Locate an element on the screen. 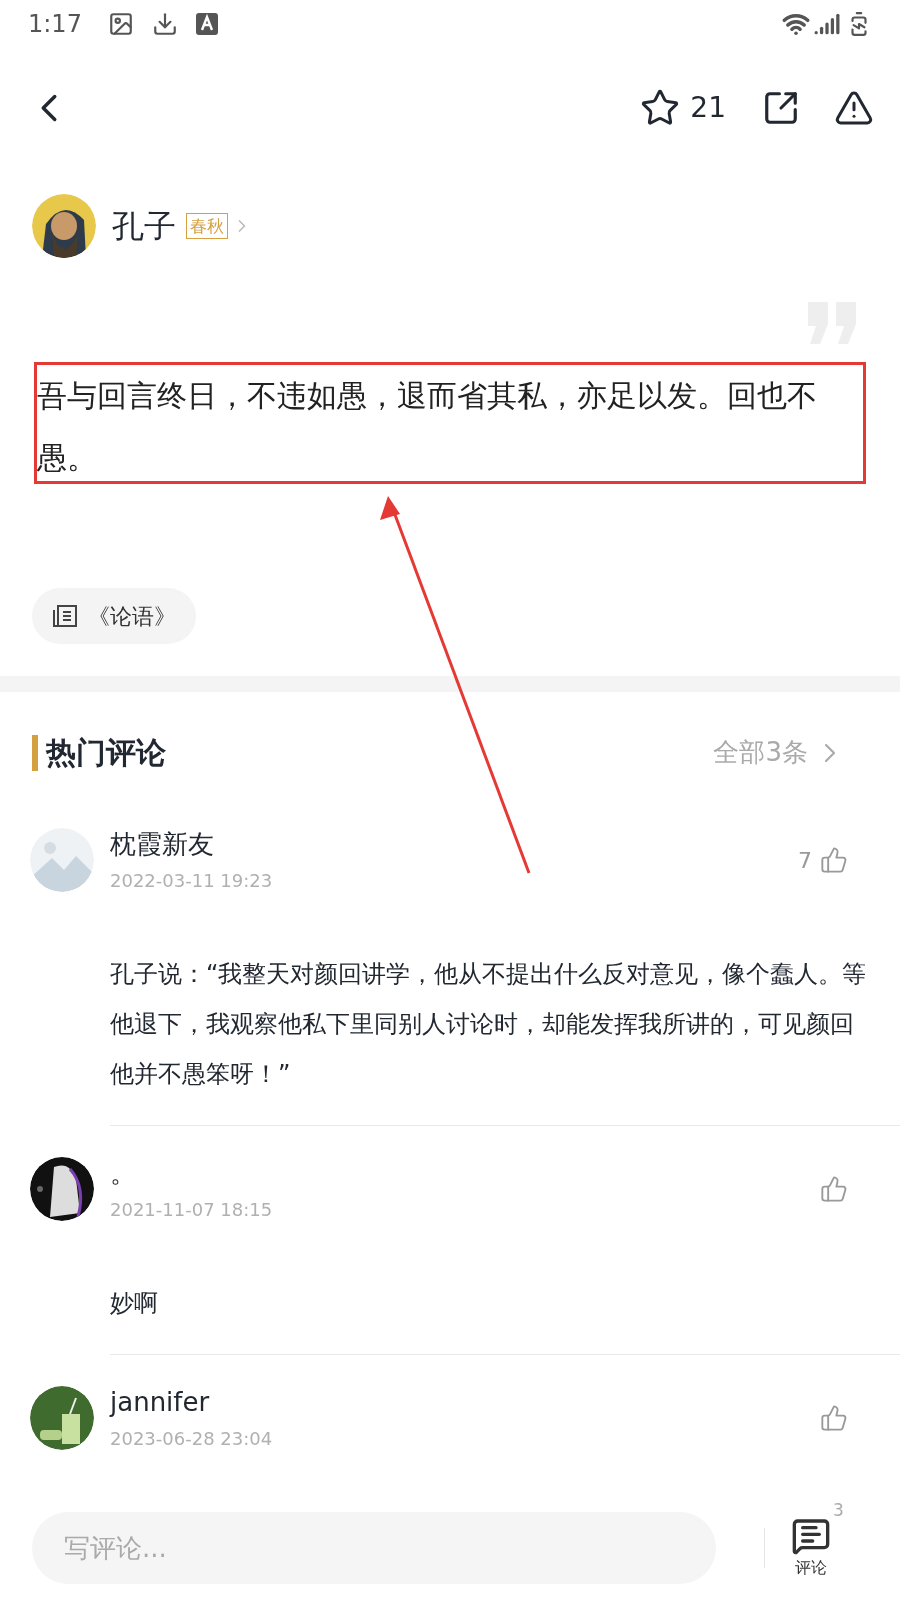 The width and height of the screenshot is (900, 1600). comment-text: 妙啊 is located at coordinates (134, 1303).